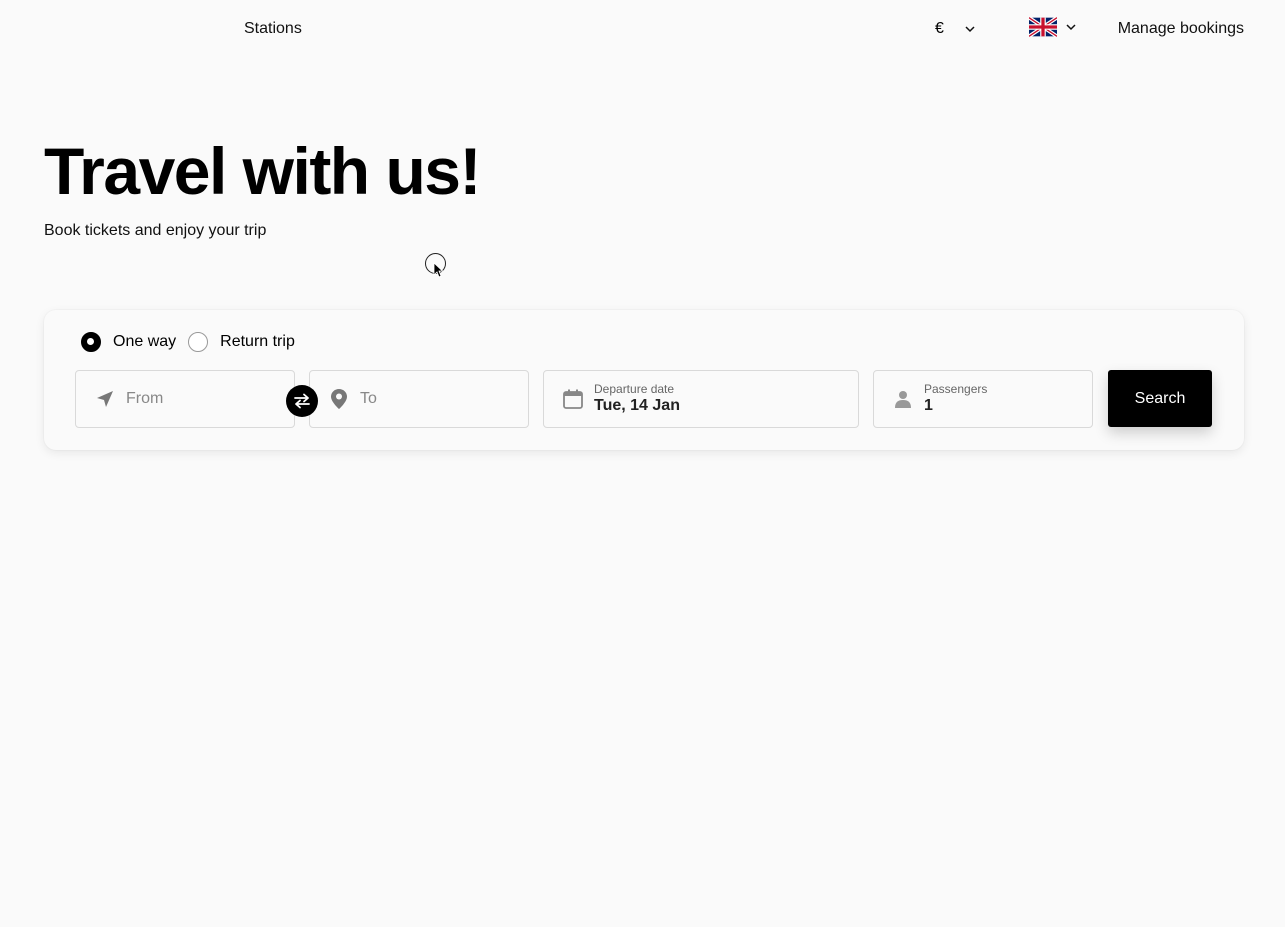  Describe the element at coordinates (1181, 29) in the screenshot. I see `manage-bookings-link: Manage bookings` at that location.